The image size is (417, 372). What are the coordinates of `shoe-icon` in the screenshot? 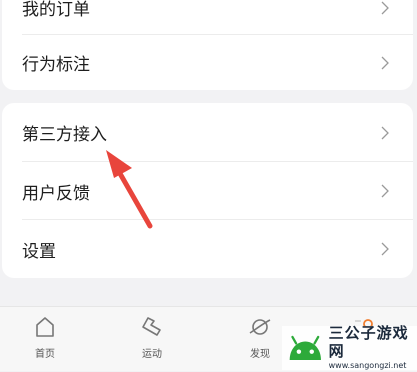 It's located at (151, 326).